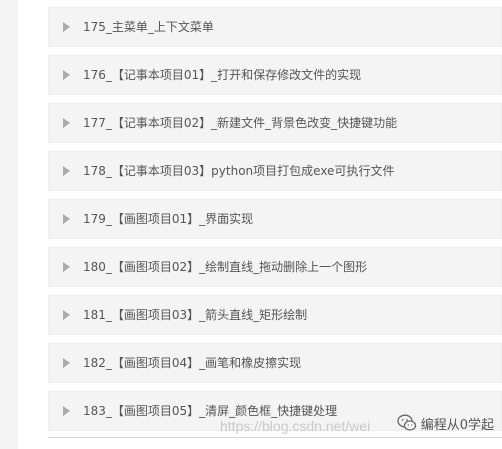 The width and height of the screenshot is (502, 449). Describe the element at coordinates (295, 426) in the screenshot. I see `watermark-url: https://blog.csdn.net/wei` at that location.